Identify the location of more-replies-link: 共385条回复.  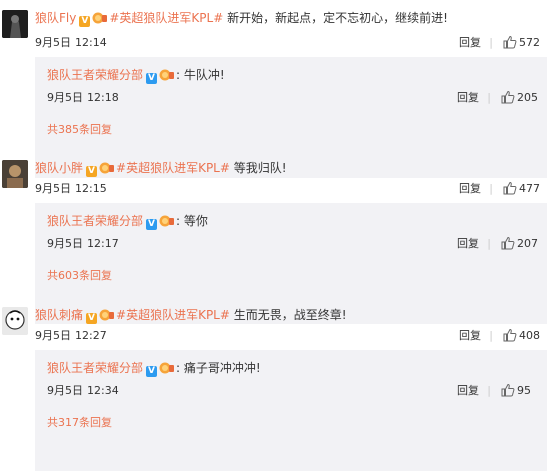
(79, 130).